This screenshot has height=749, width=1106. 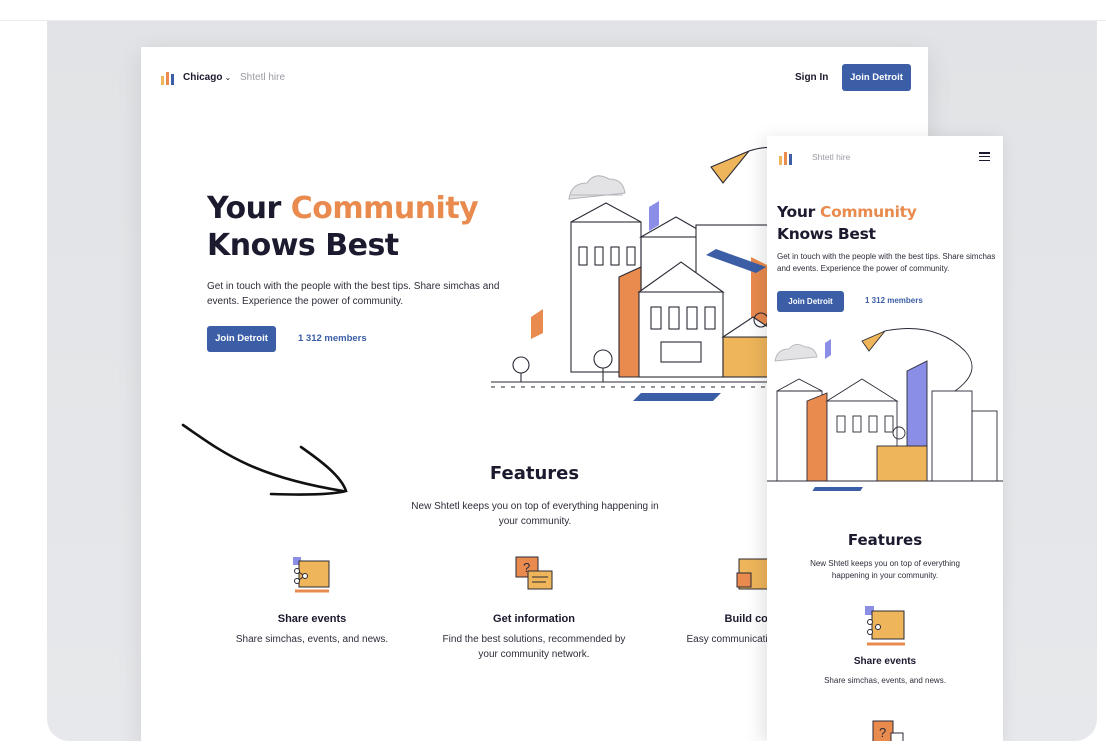 What do you see at coordinates (264, 459) in the screenshot?
I see `hand-drawn-arrow` at bounding box center [264, 459].